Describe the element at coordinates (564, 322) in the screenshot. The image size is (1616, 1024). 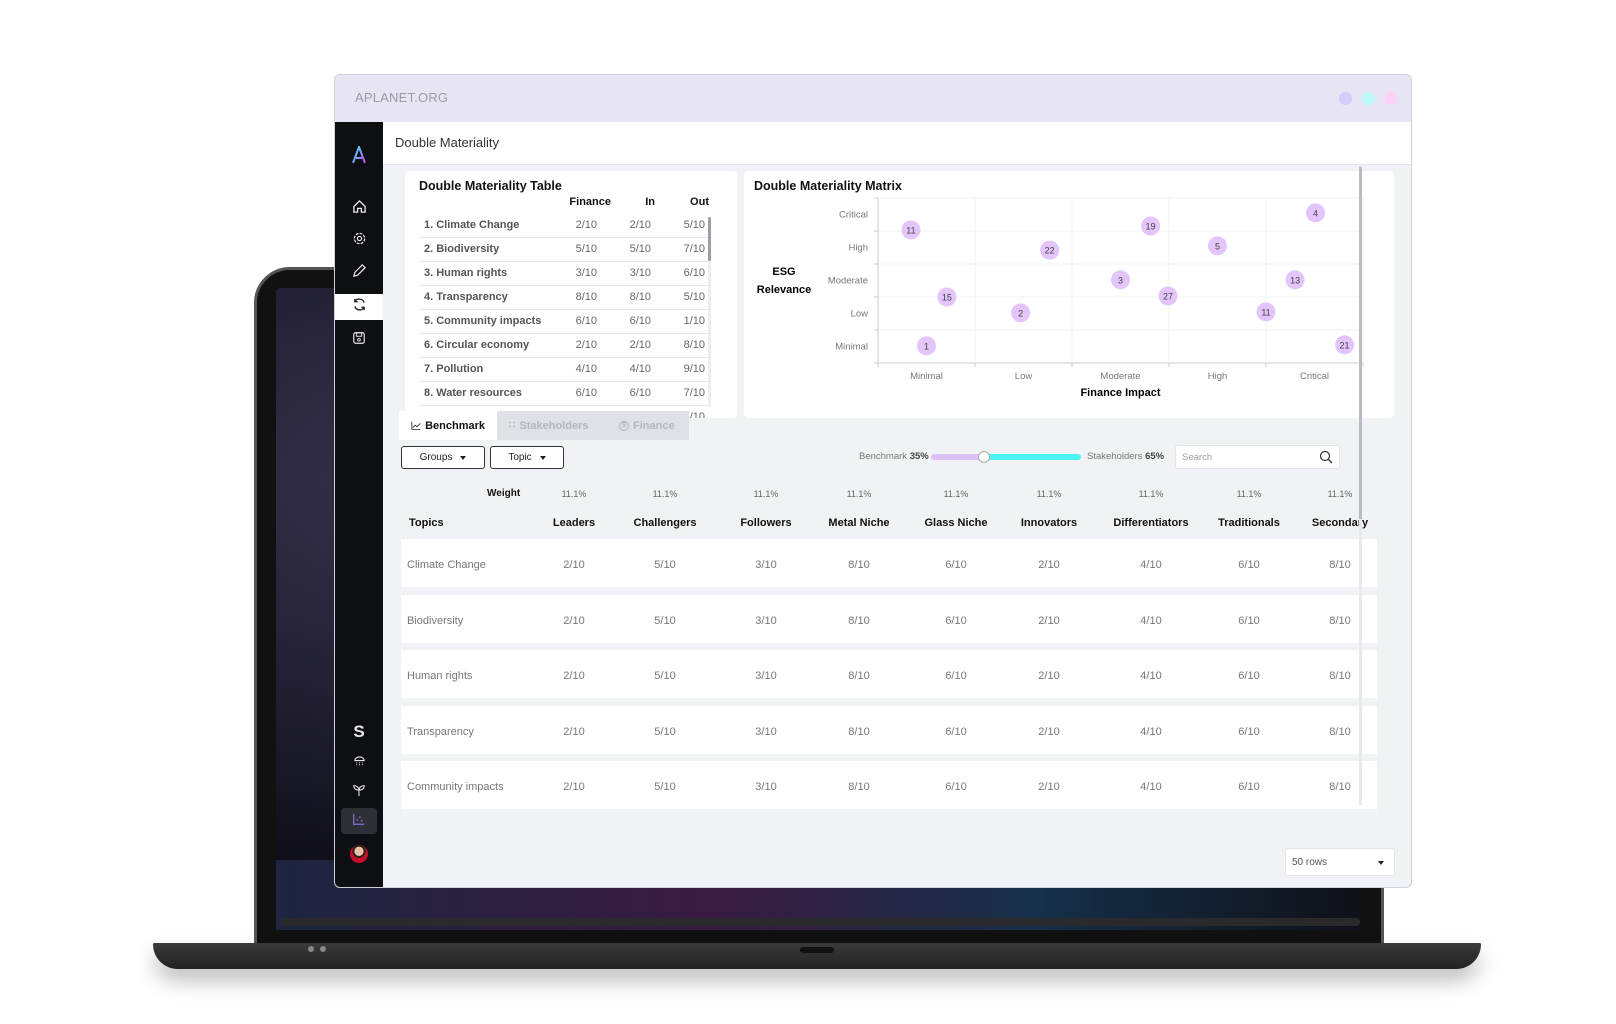
I see `table-row: 5. Community impacts 6/10 6/10 1/10` at that location.